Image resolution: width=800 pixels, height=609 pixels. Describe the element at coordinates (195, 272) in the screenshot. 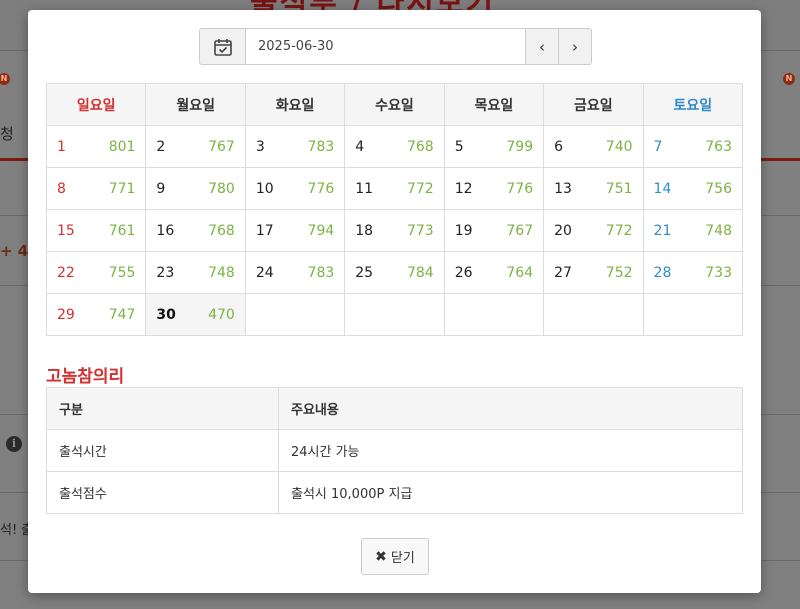

I see `calendar-day-cell: 23 748` at that location.